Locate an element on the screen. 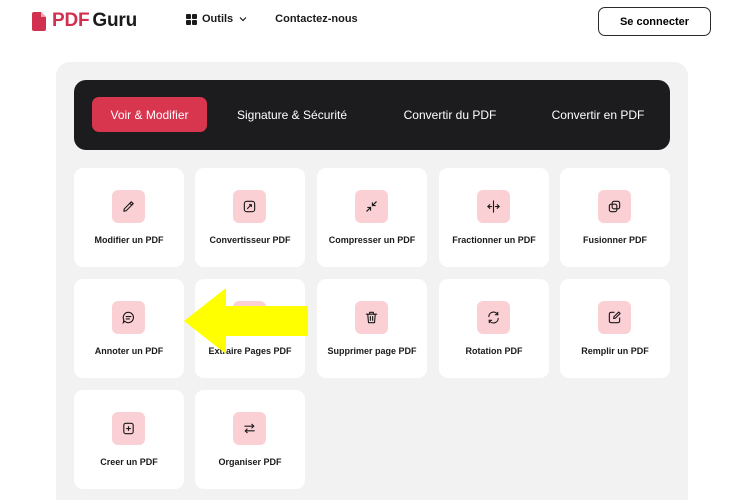 This screenshot has height=500, width=750. split-icon is located at coordinates (493, 206).